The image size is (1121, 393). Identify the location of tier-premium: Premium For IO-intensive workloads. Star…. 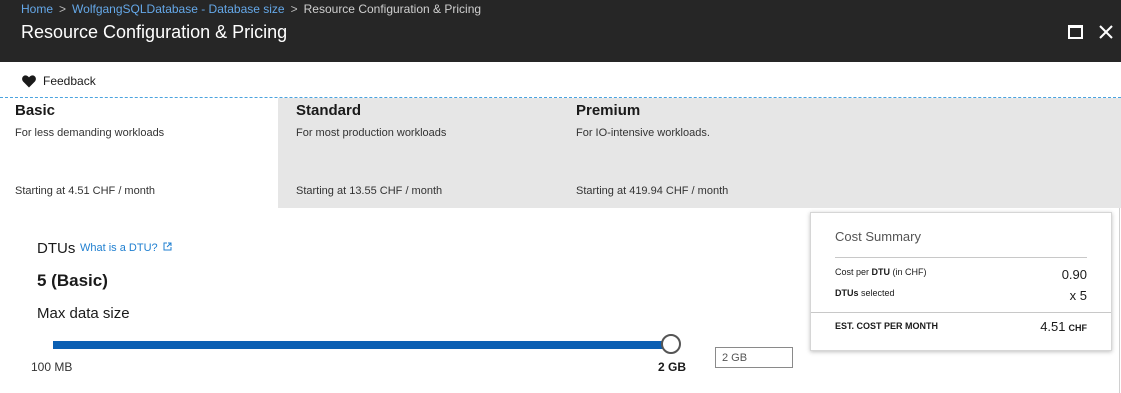
(711, 153).